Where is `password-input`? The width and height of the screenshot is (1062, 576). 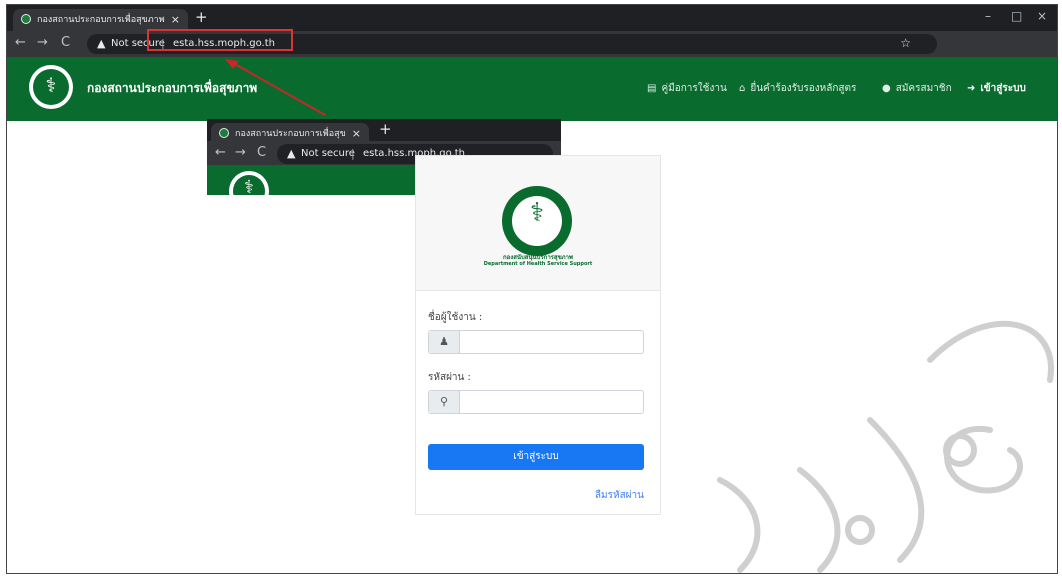 password-input is located at coordinates (551, 402).